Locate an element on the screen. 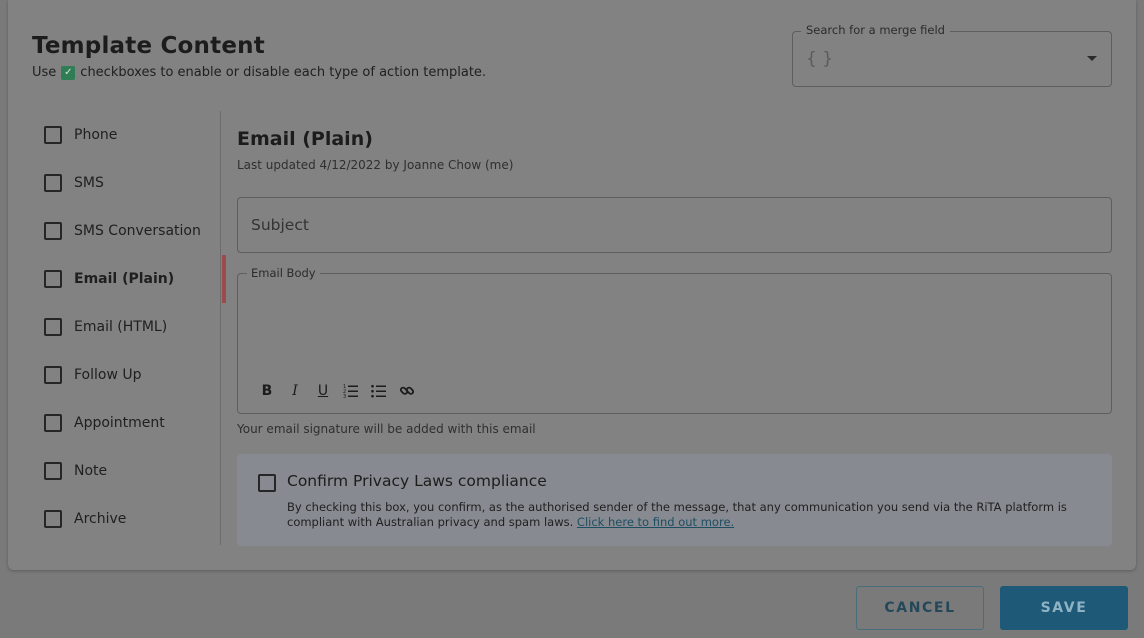 The image size is (1144, 638). sidebar-item-label: Email (Plain) is located at coordinates (124, 279).